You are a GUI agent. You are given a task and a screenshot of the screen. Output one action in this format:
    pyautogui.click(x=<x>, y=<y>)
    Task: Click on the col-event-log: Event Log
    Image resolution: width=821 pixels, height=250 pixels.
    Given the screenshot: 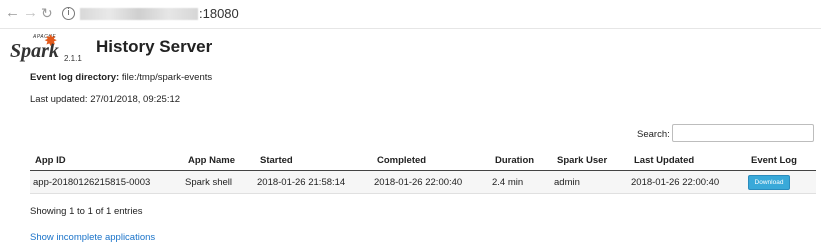 What is the action you would take?
    pyautogui.click(x=774, y=160)
    